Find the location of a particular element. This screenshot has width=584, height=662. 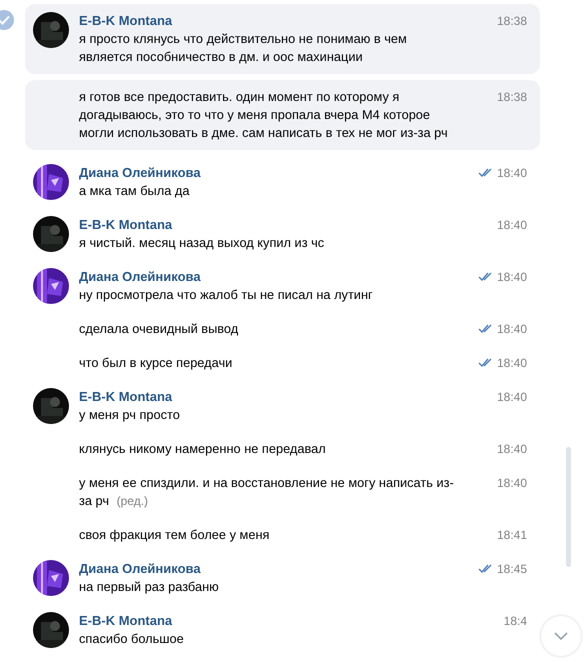

message-text: клянусь никому намеренно не передавал is located at coordinates (203, 449).